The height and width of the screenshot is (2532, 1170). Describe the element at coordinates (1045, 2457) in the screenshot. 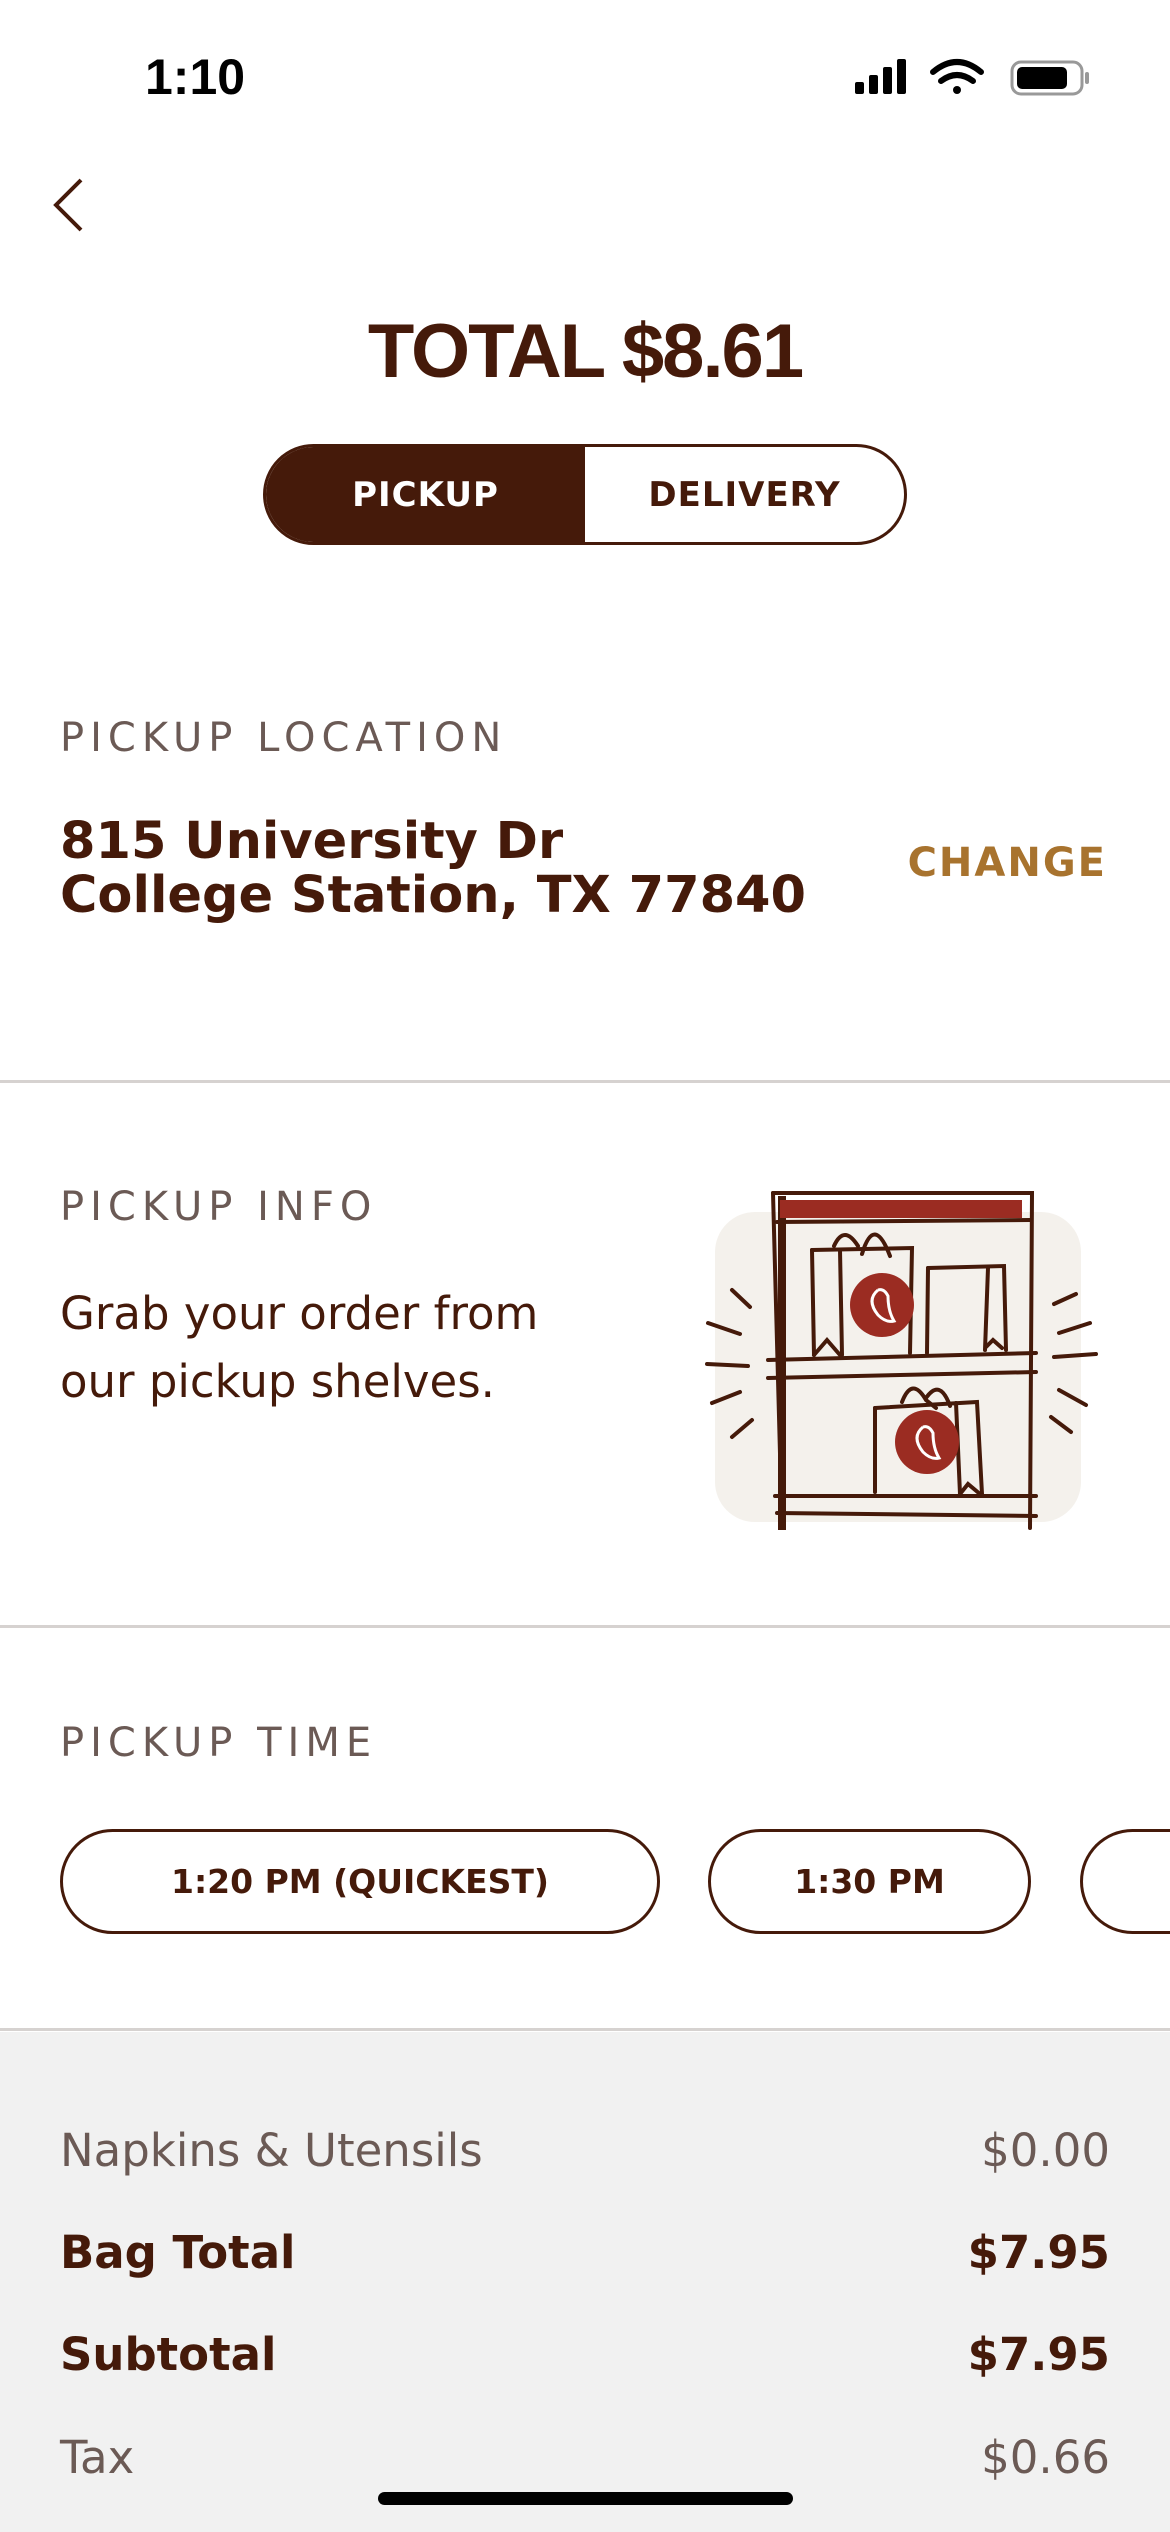

I see `summary-value: $0.66` at that location.